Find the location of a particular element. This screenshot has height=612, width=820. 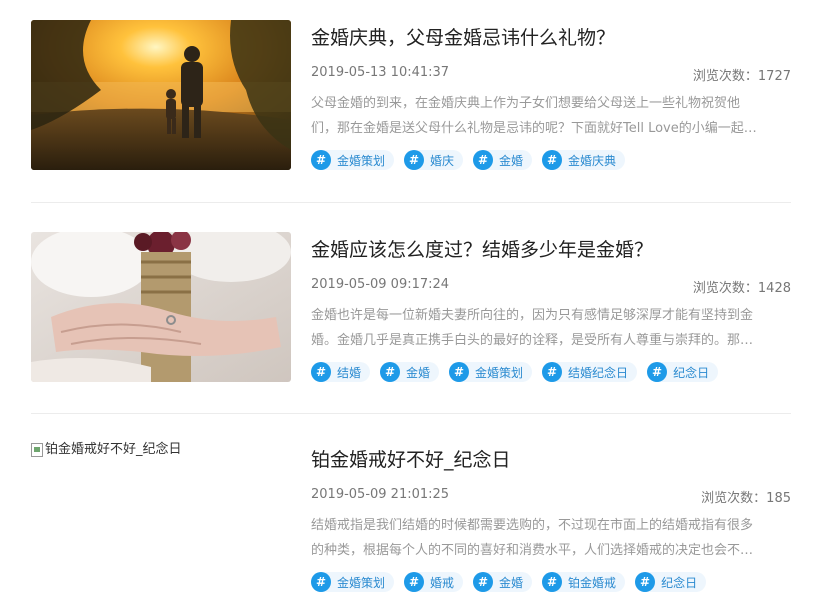

article-title: 金婚庆典，父母金婚忌讳什么礼物？ is located at coordinates (463, 38).